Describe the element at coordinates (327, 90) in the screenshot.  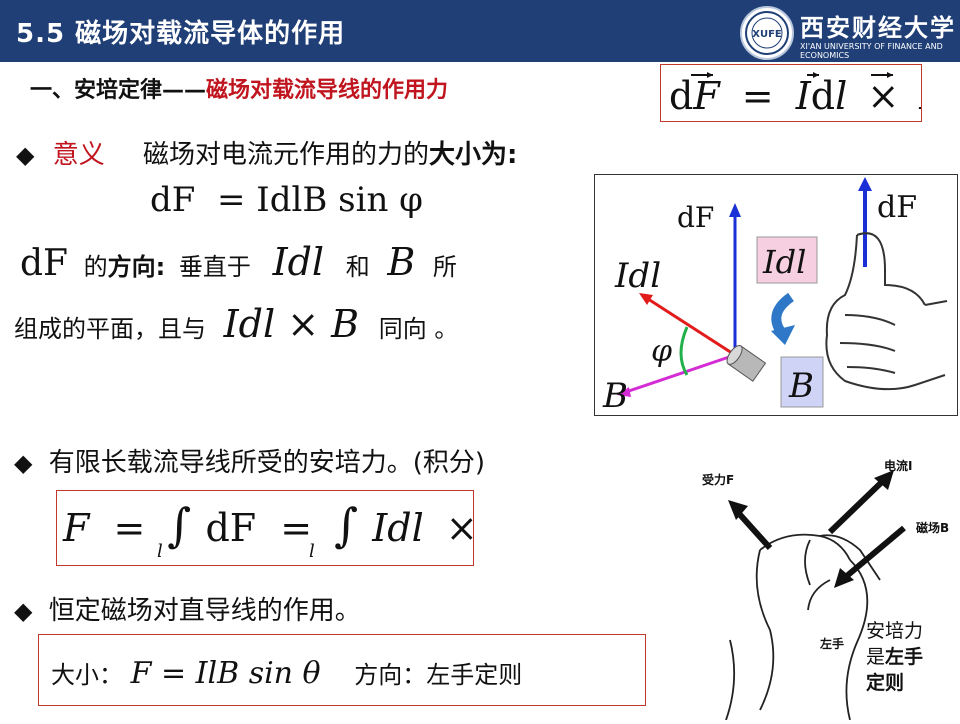
I see `section-highlight: 磁场对载流导线的作用力` at that location.